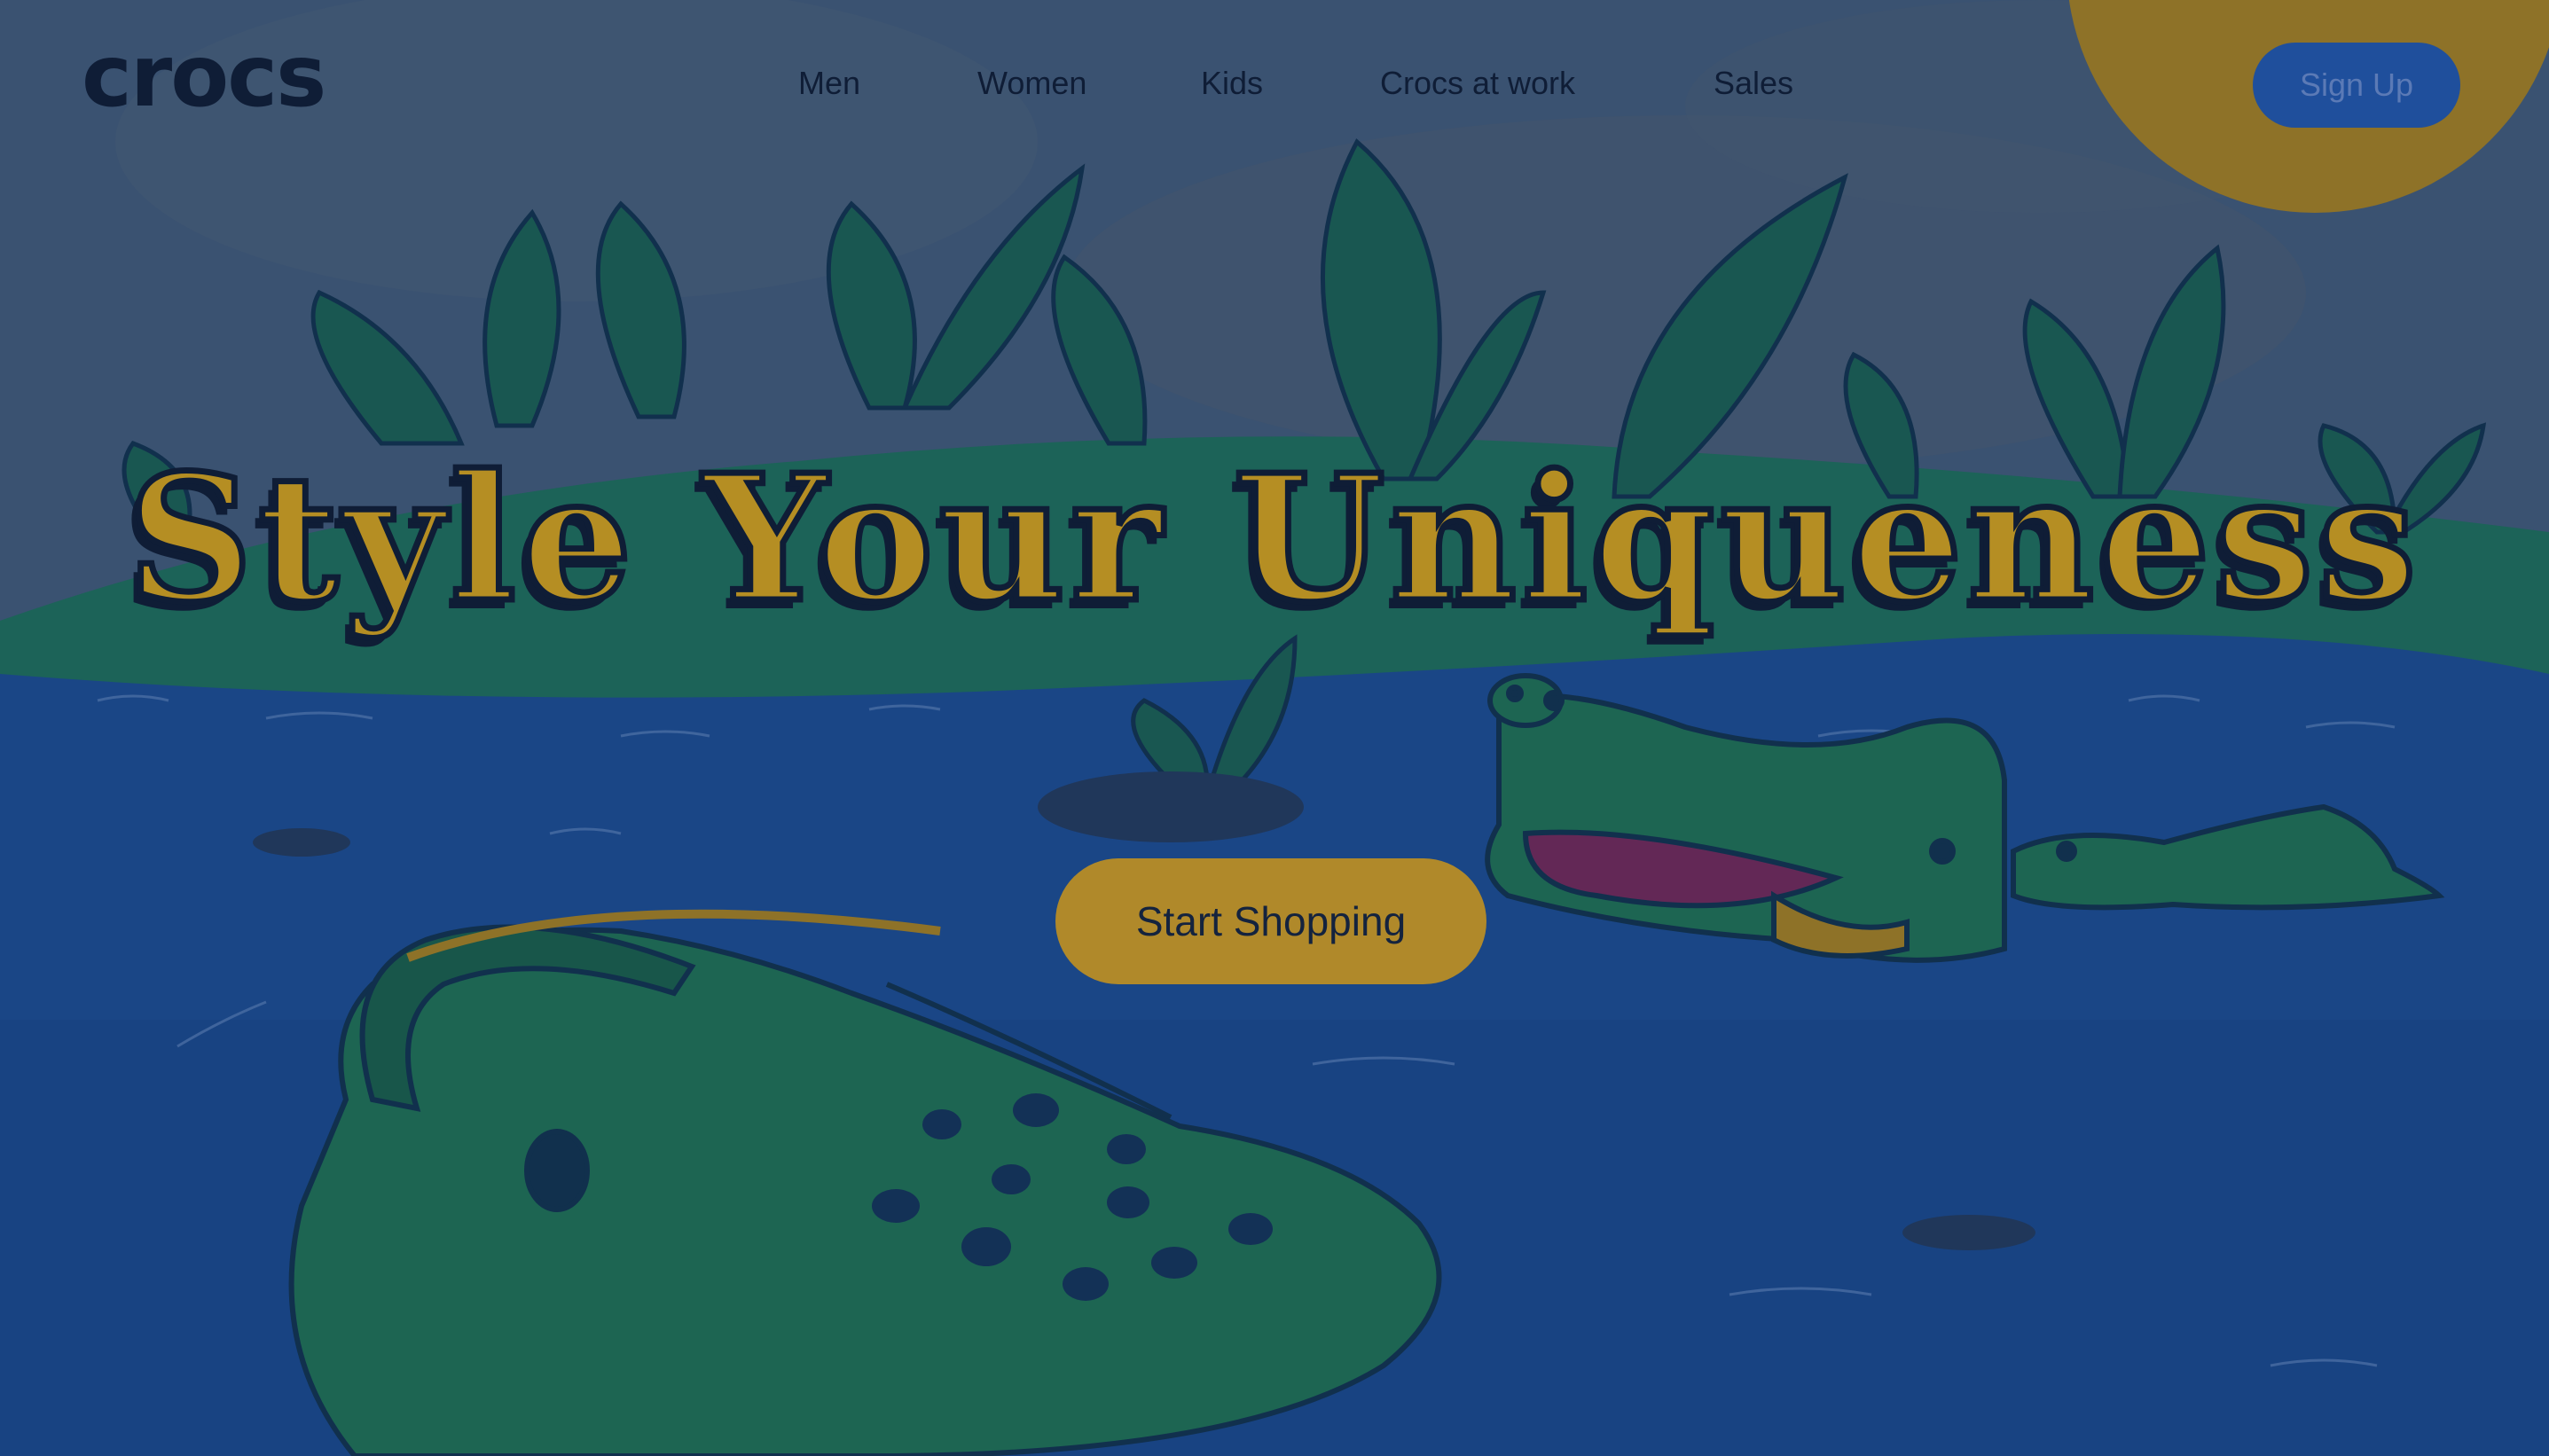 The height and width of the screenshot is (1456, 2549). I want to click on nav-link-kids: Kids, so click(1232, 83).